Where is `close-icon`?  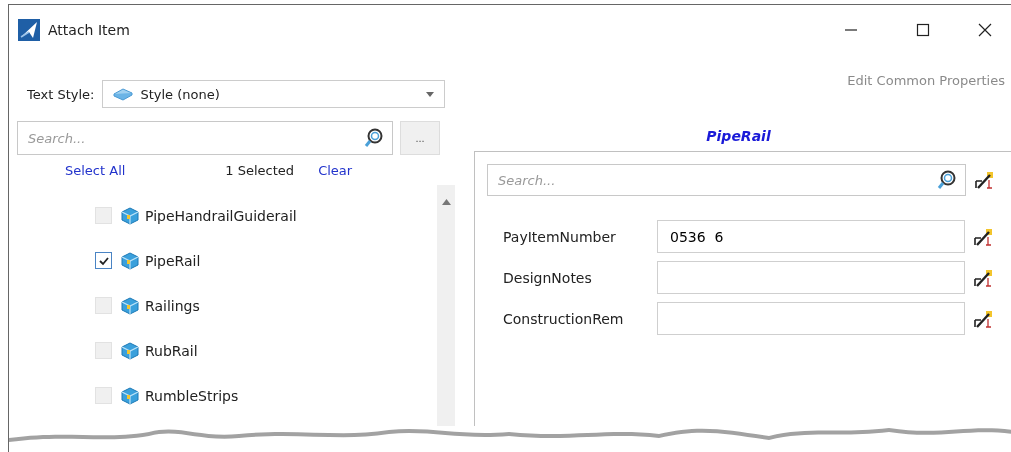
close-icon is located at coordinates (985, 30).